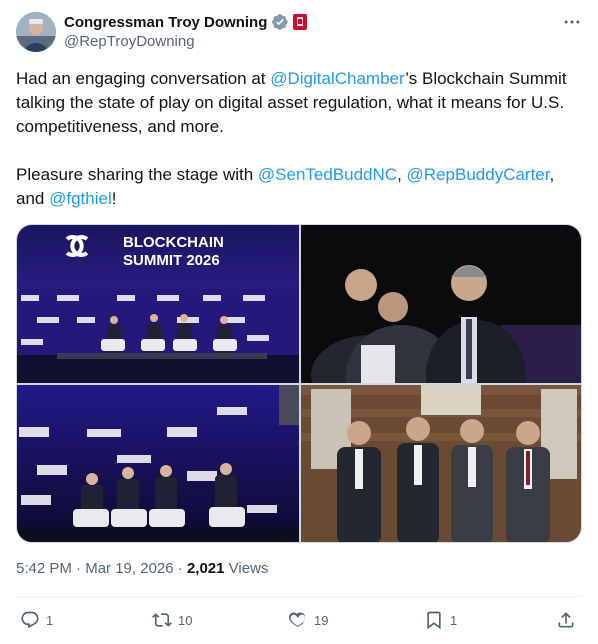 Image resolution: width=598 pixels, height=644 pixels. What do you see at coordinates (129, 568) in the screenshot?
I see `post-date: Mar 19, 2026` at bounding box center [129, 568].